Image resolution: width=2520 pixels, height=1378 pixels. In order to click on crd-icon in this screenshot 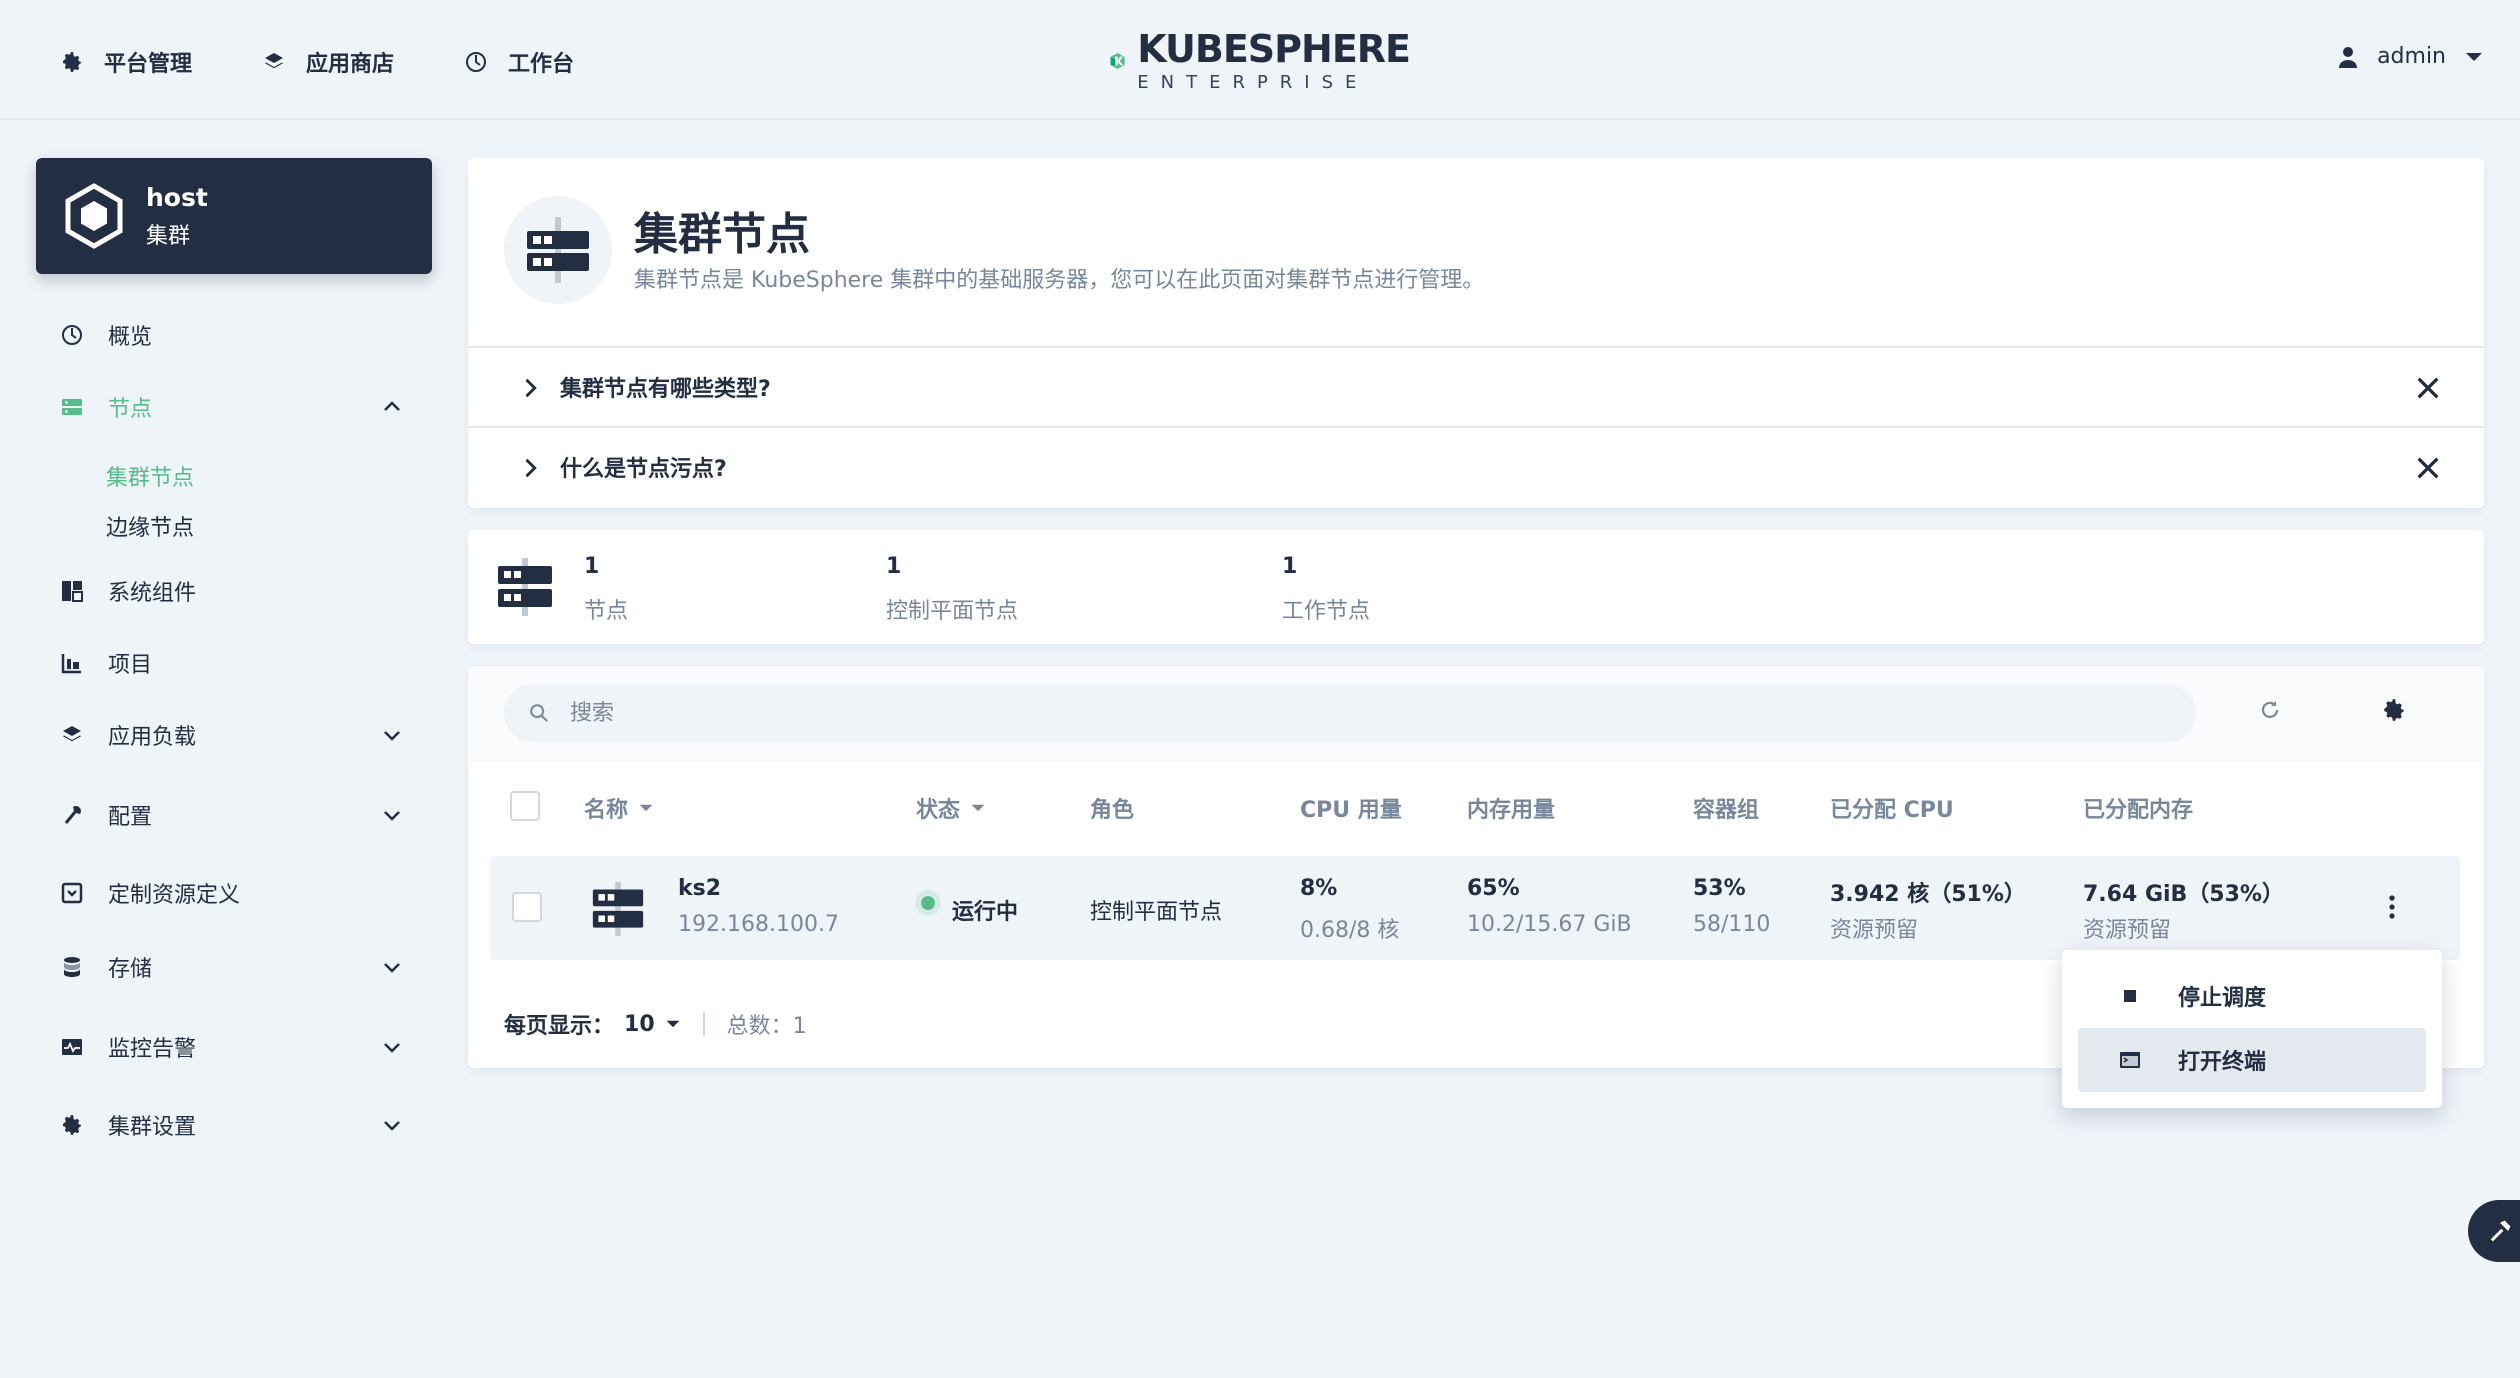, I will do `click(72, 893)`.